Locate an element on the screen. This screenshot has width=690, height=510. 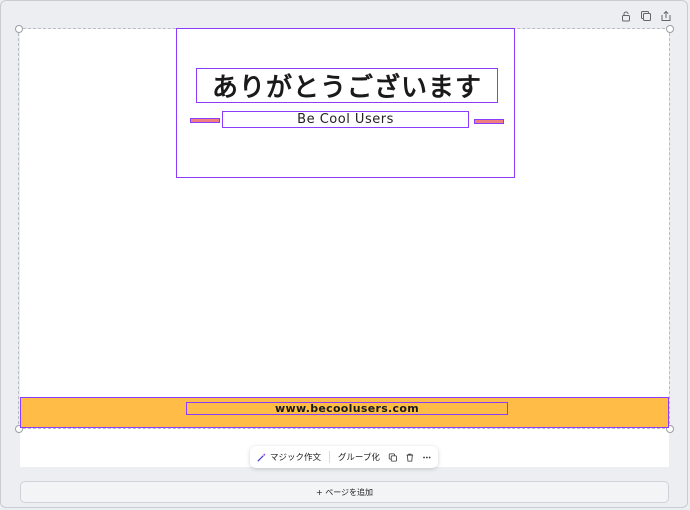
share-page-icon is located at coordinates (666, 16).